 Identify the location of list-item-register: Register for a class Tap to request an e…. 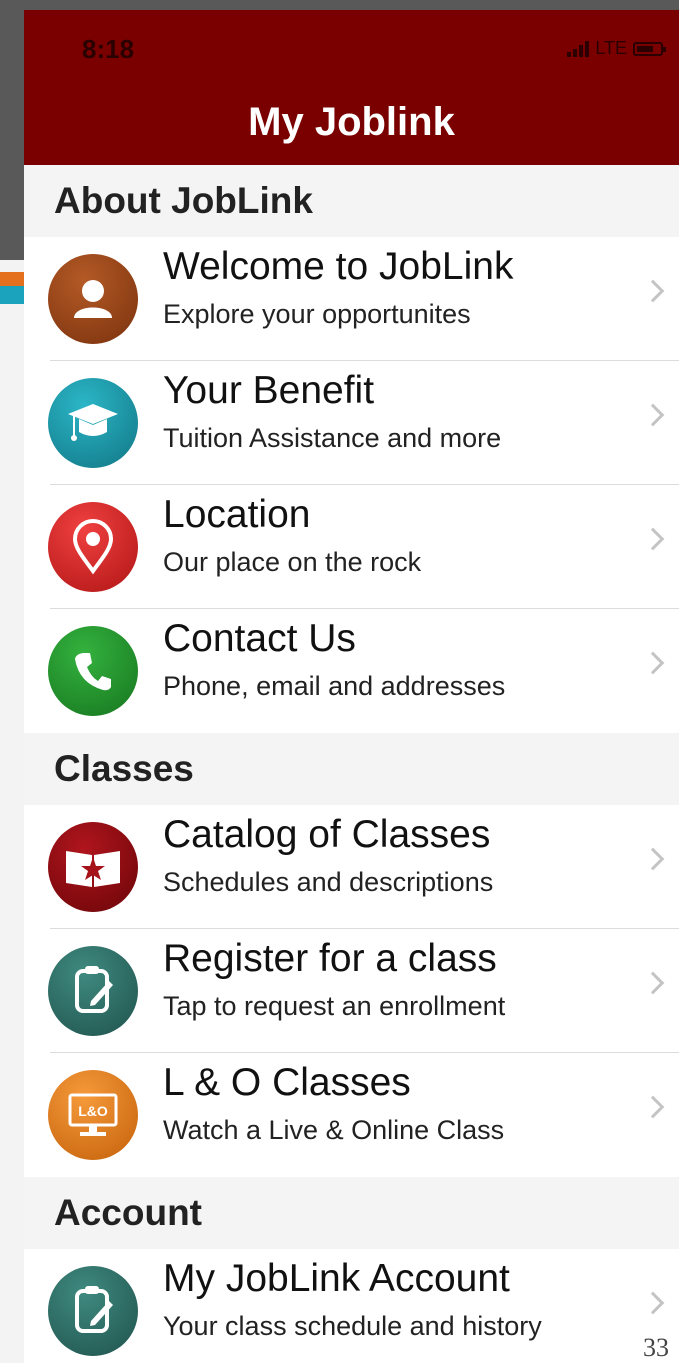
(351, 991).